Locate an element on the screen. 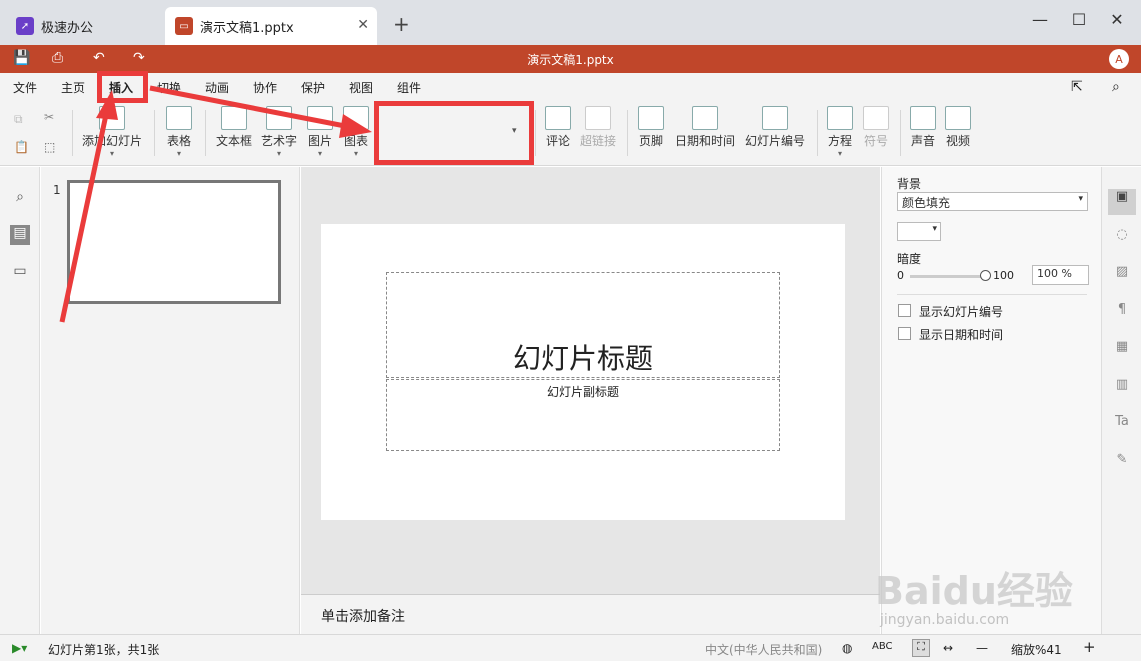 The width and height of the screenshot is (1141, 661). menu-file: 文件 is located at coordinates (25, 87).